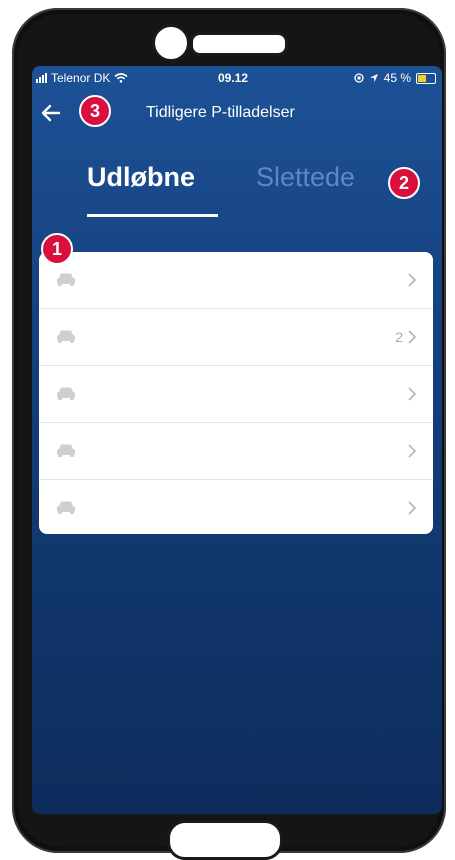  I want to click on wifi-icon, so click(121, 78).